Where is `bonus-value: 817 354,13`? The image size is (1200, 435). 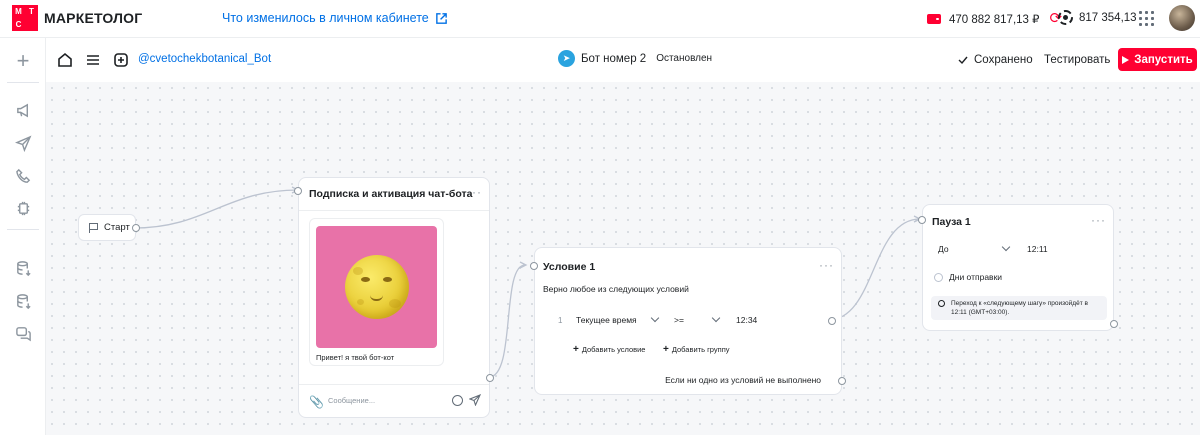
bonus-value: 817 354,13 is located at coordinates (1108, 17).